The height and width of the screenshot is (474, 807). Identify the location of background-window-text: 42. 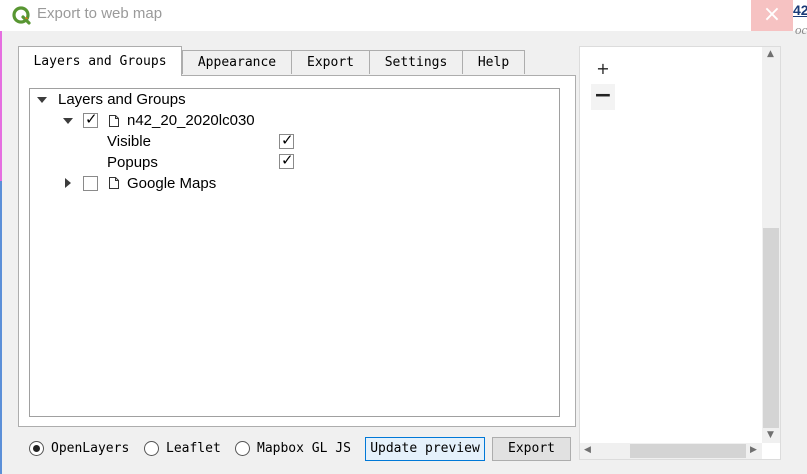
(800, 10).